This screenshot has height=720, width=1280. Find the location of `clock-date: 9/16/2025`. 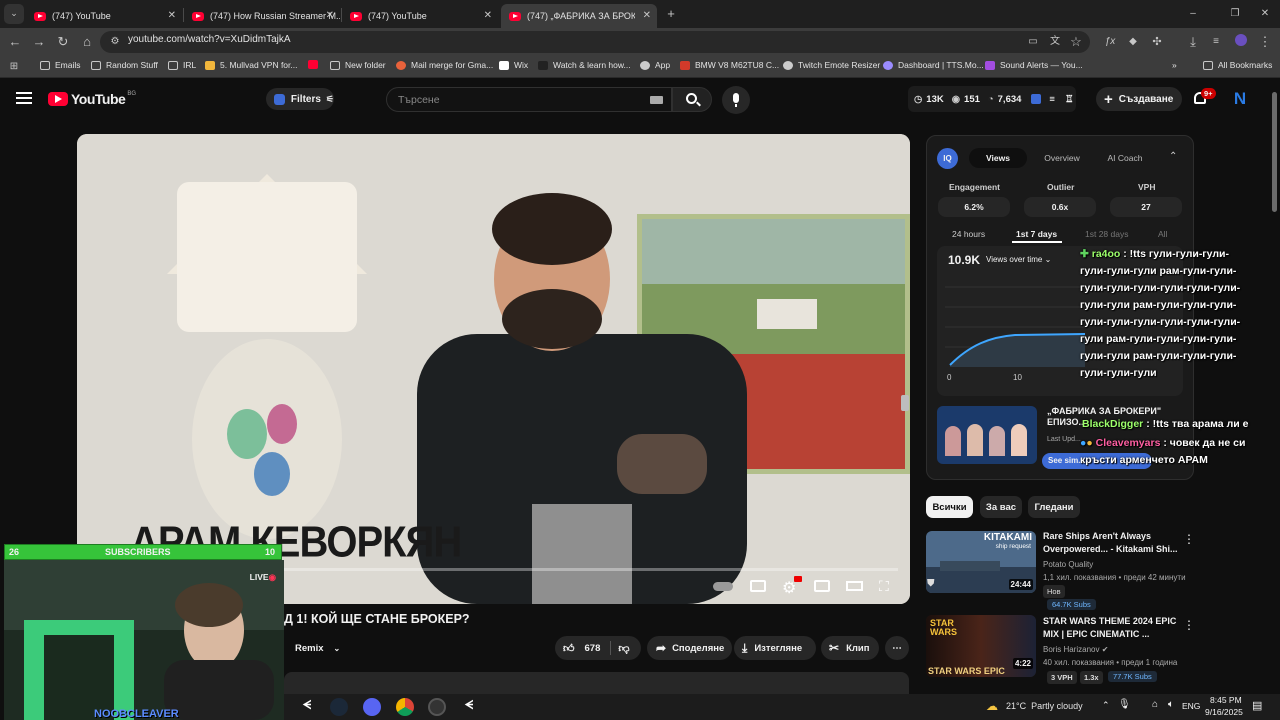

clock-date: 9/16/2025 is located at coordinates (1224, 712).